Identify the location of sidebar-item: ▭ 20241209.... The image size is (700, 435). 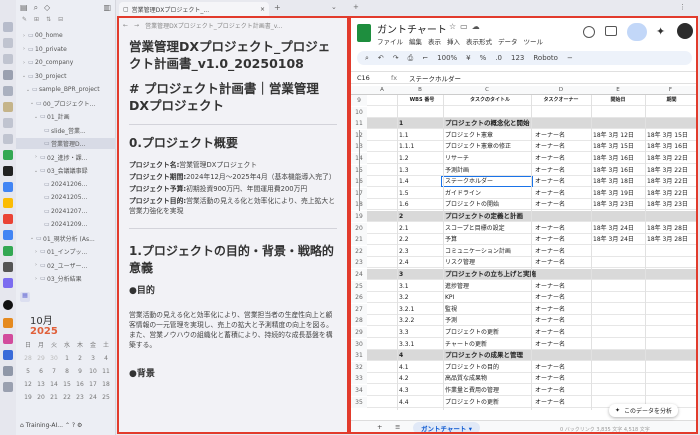
(66, 224).